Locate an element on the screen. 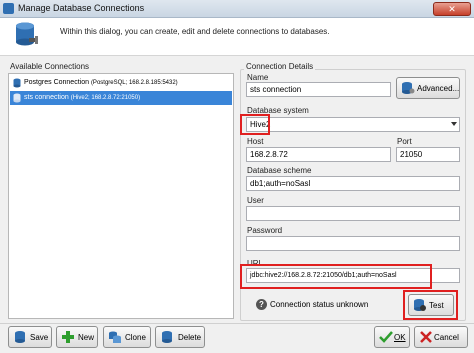  cancel-label: Cancel is located at coordinates (446, 337).